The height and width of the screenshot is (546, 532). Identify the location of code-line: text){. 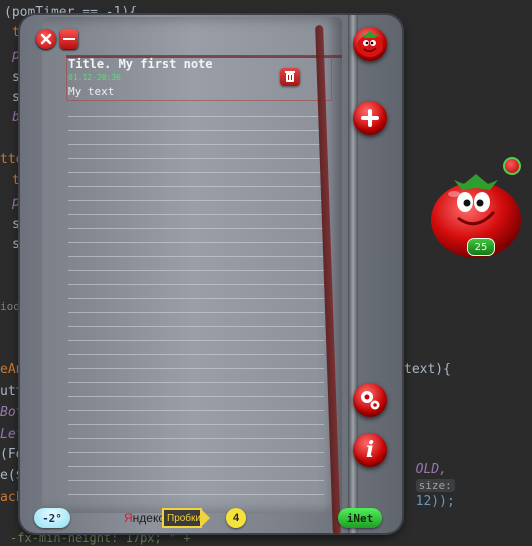
(427, 369).